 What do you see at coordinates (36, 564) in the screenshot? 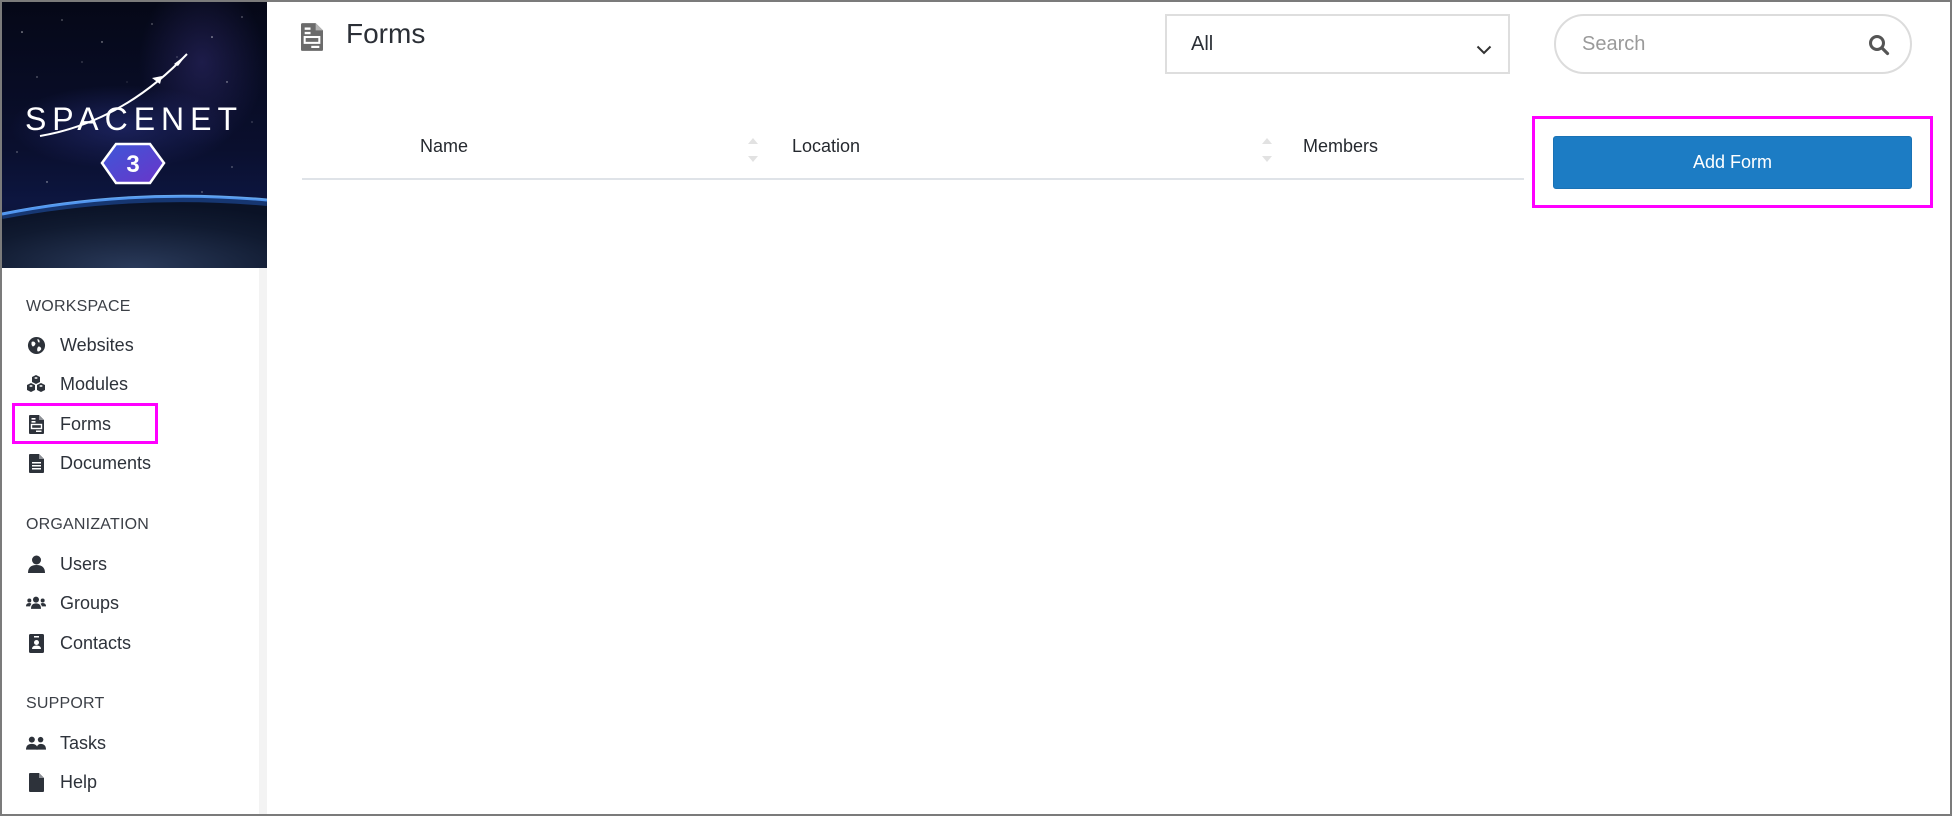
I see `user-icon` at bounding box center [36, 564].